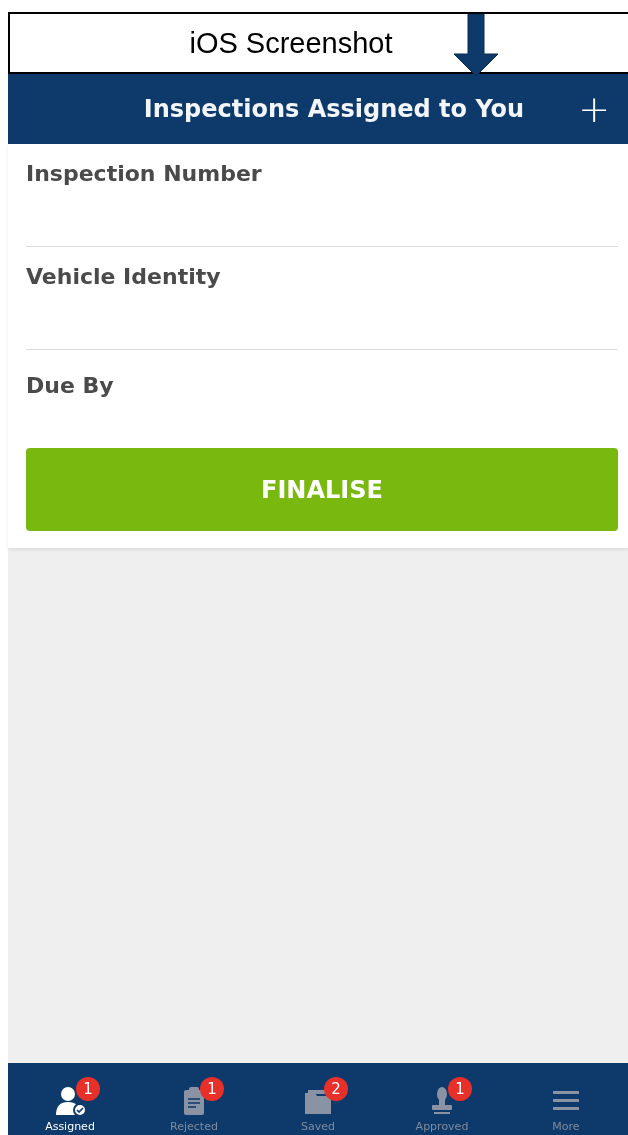 The image size is (628, 1135). What do you see at coordinates (566, 1099) in the screenshot?
I see `tab: More` at bounding box center [566, 1099].